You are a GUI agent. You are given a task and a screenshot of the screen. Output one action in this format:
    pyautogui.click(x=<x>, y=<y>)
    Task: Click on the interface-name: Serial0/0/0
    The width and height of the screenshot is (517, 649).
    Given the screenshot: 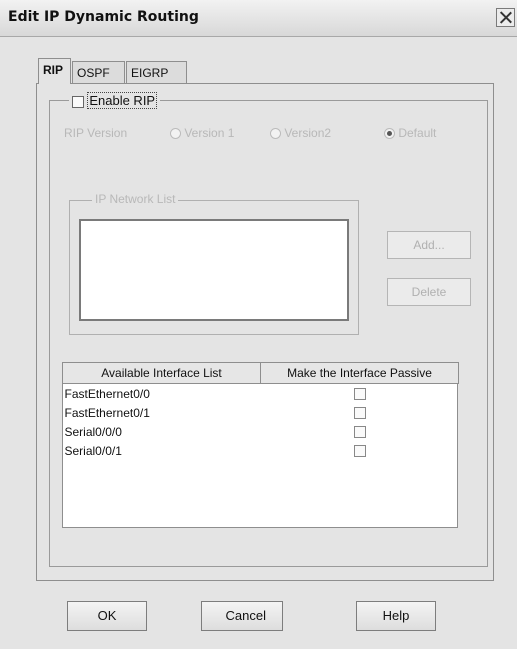 What is the action you would take?
    pyautogui.click(x=93, y=431)
    